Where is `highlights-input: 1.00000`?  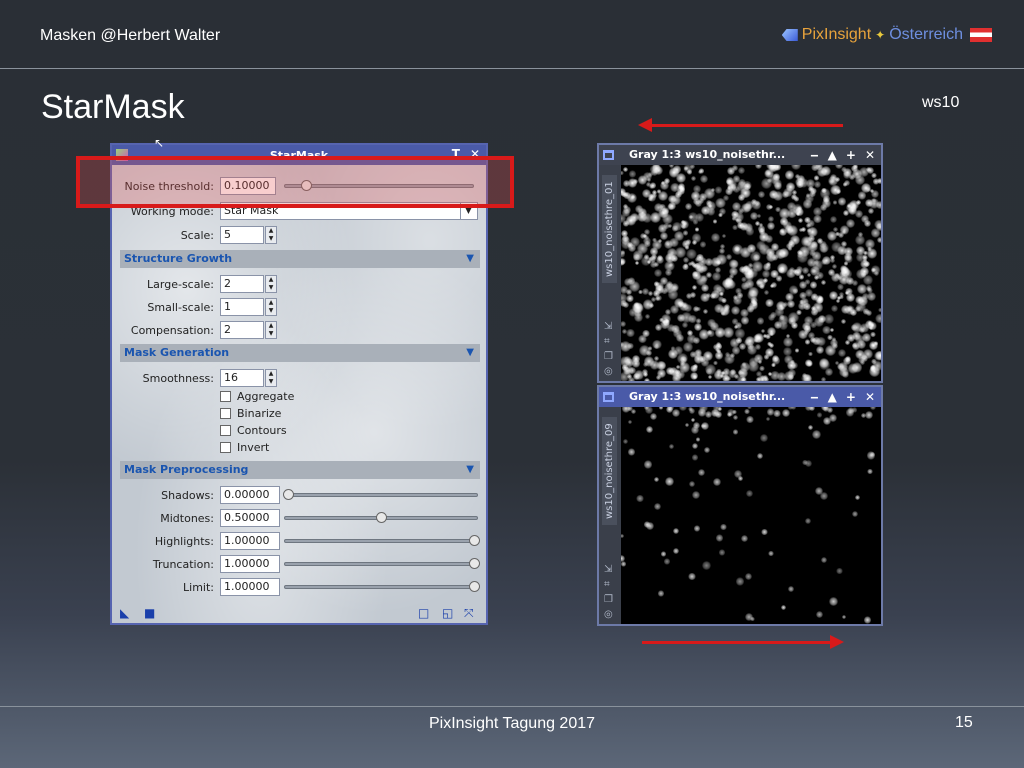 highlights-input: 1.00000 is located at coordinates (250, 541).